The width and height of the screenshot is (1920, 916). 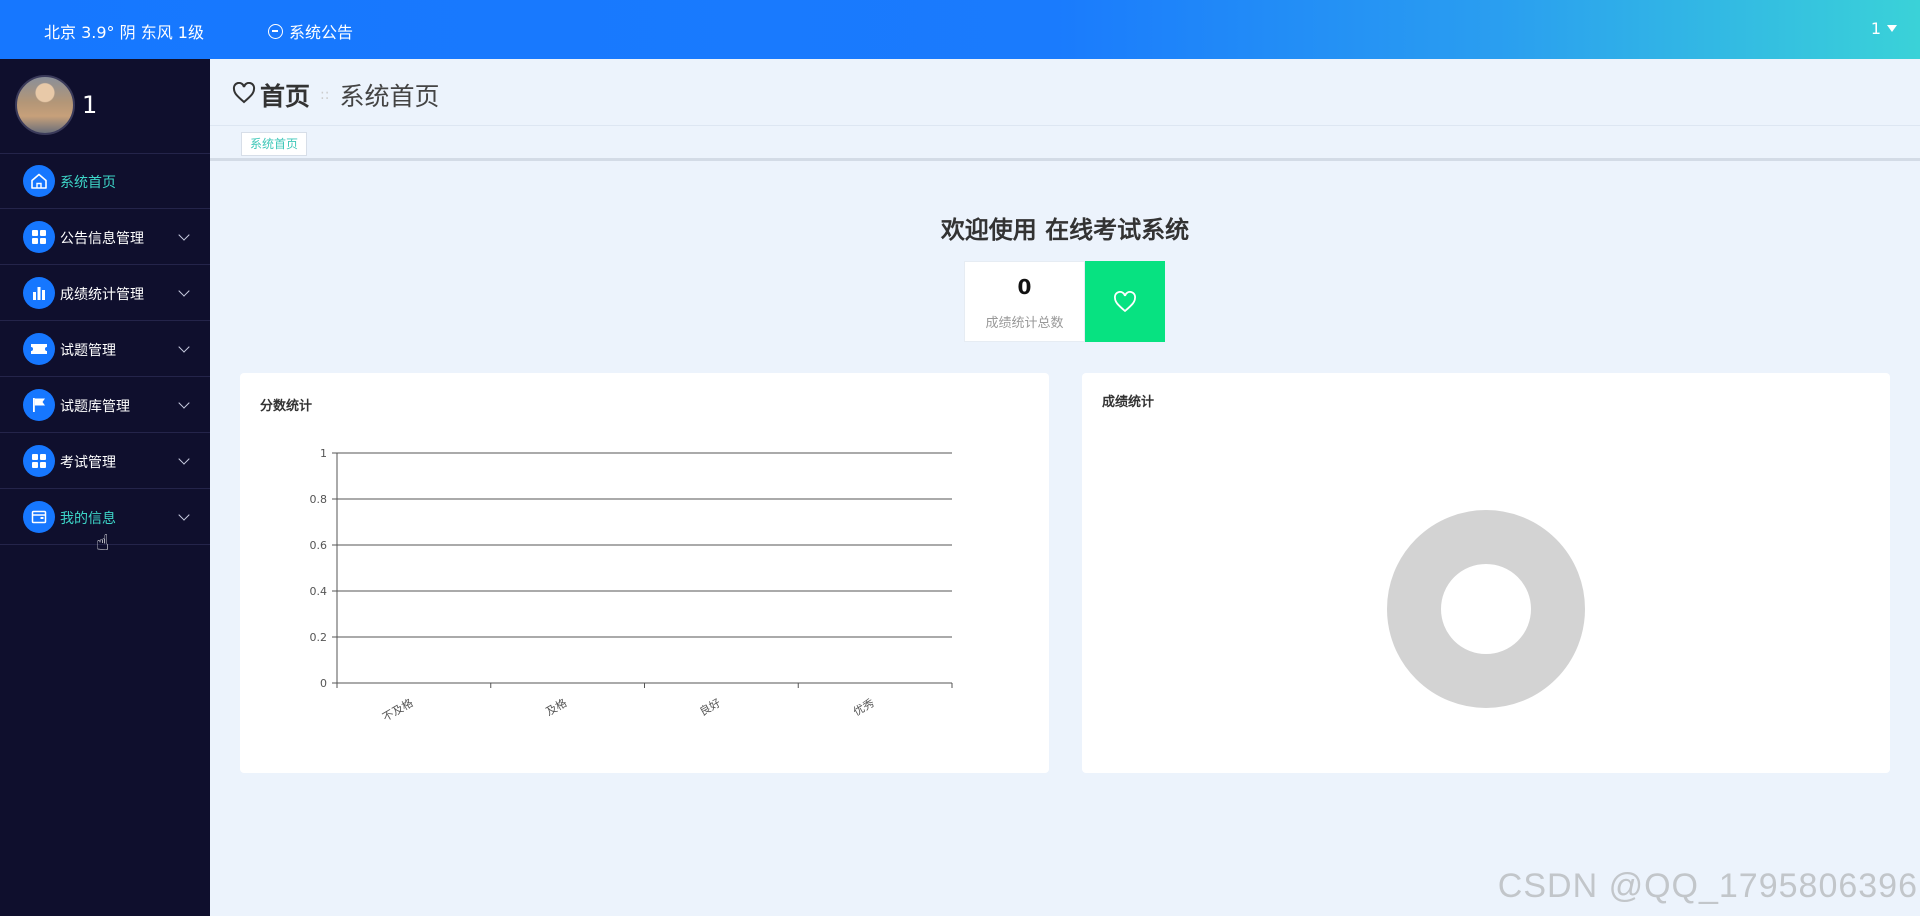 What do you see at coordinates (389, 96) in the screenshot?
I see `breadcrumb-current: 系统首页` at bounding box center [389, 96].